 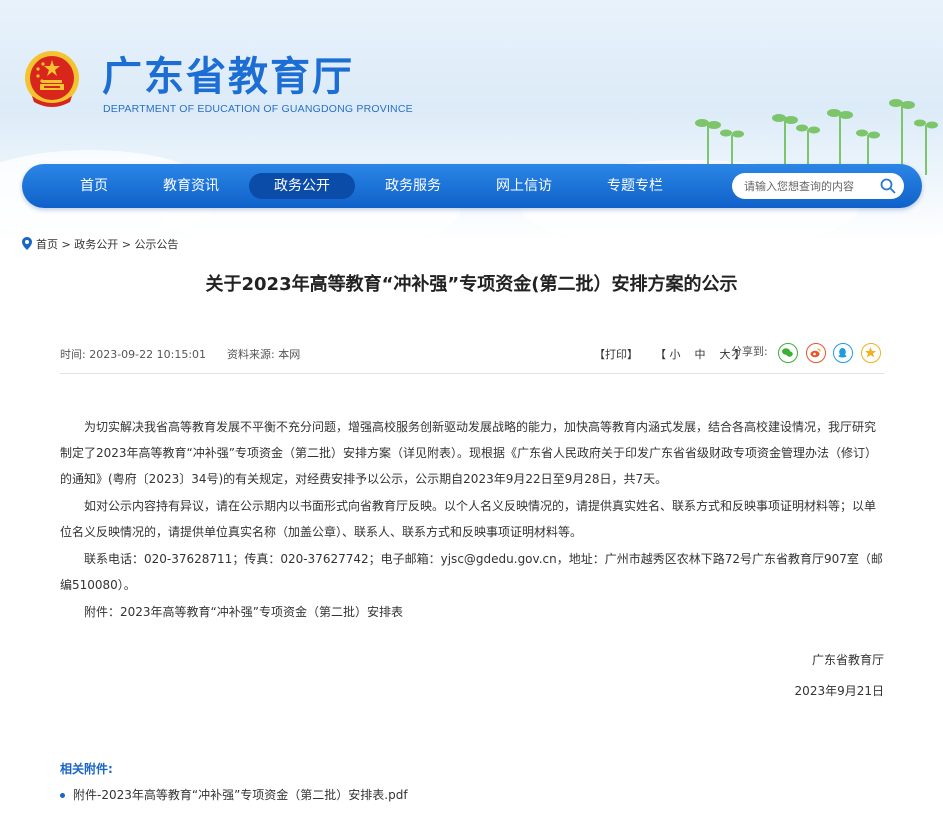 What do you see at coordinates (700, 354) in the screenshot?
I see `font-medium-button: 中` at bounding box center [700, 354].